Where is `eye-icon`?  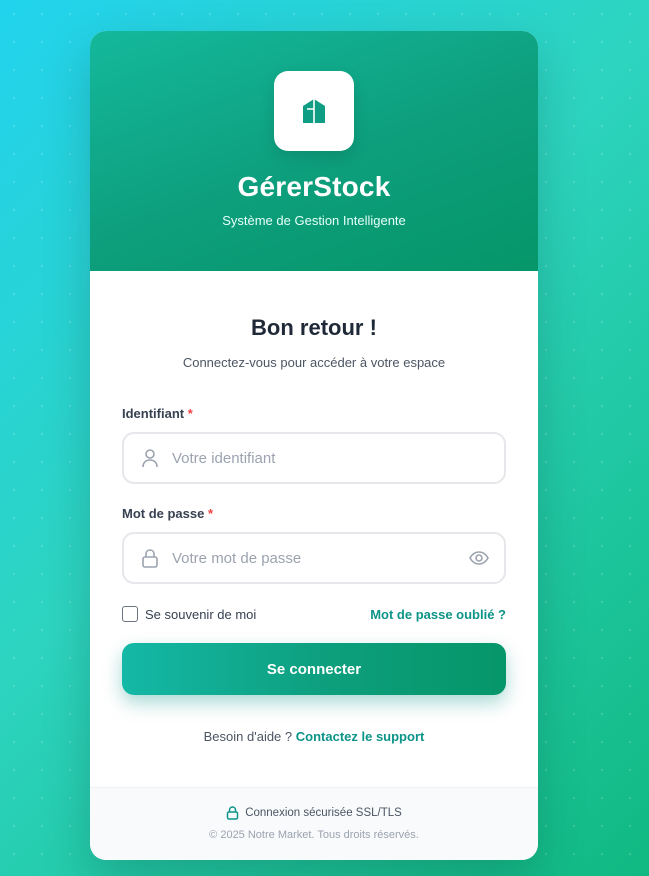 eye-icon is located at coordinates (479, 558).